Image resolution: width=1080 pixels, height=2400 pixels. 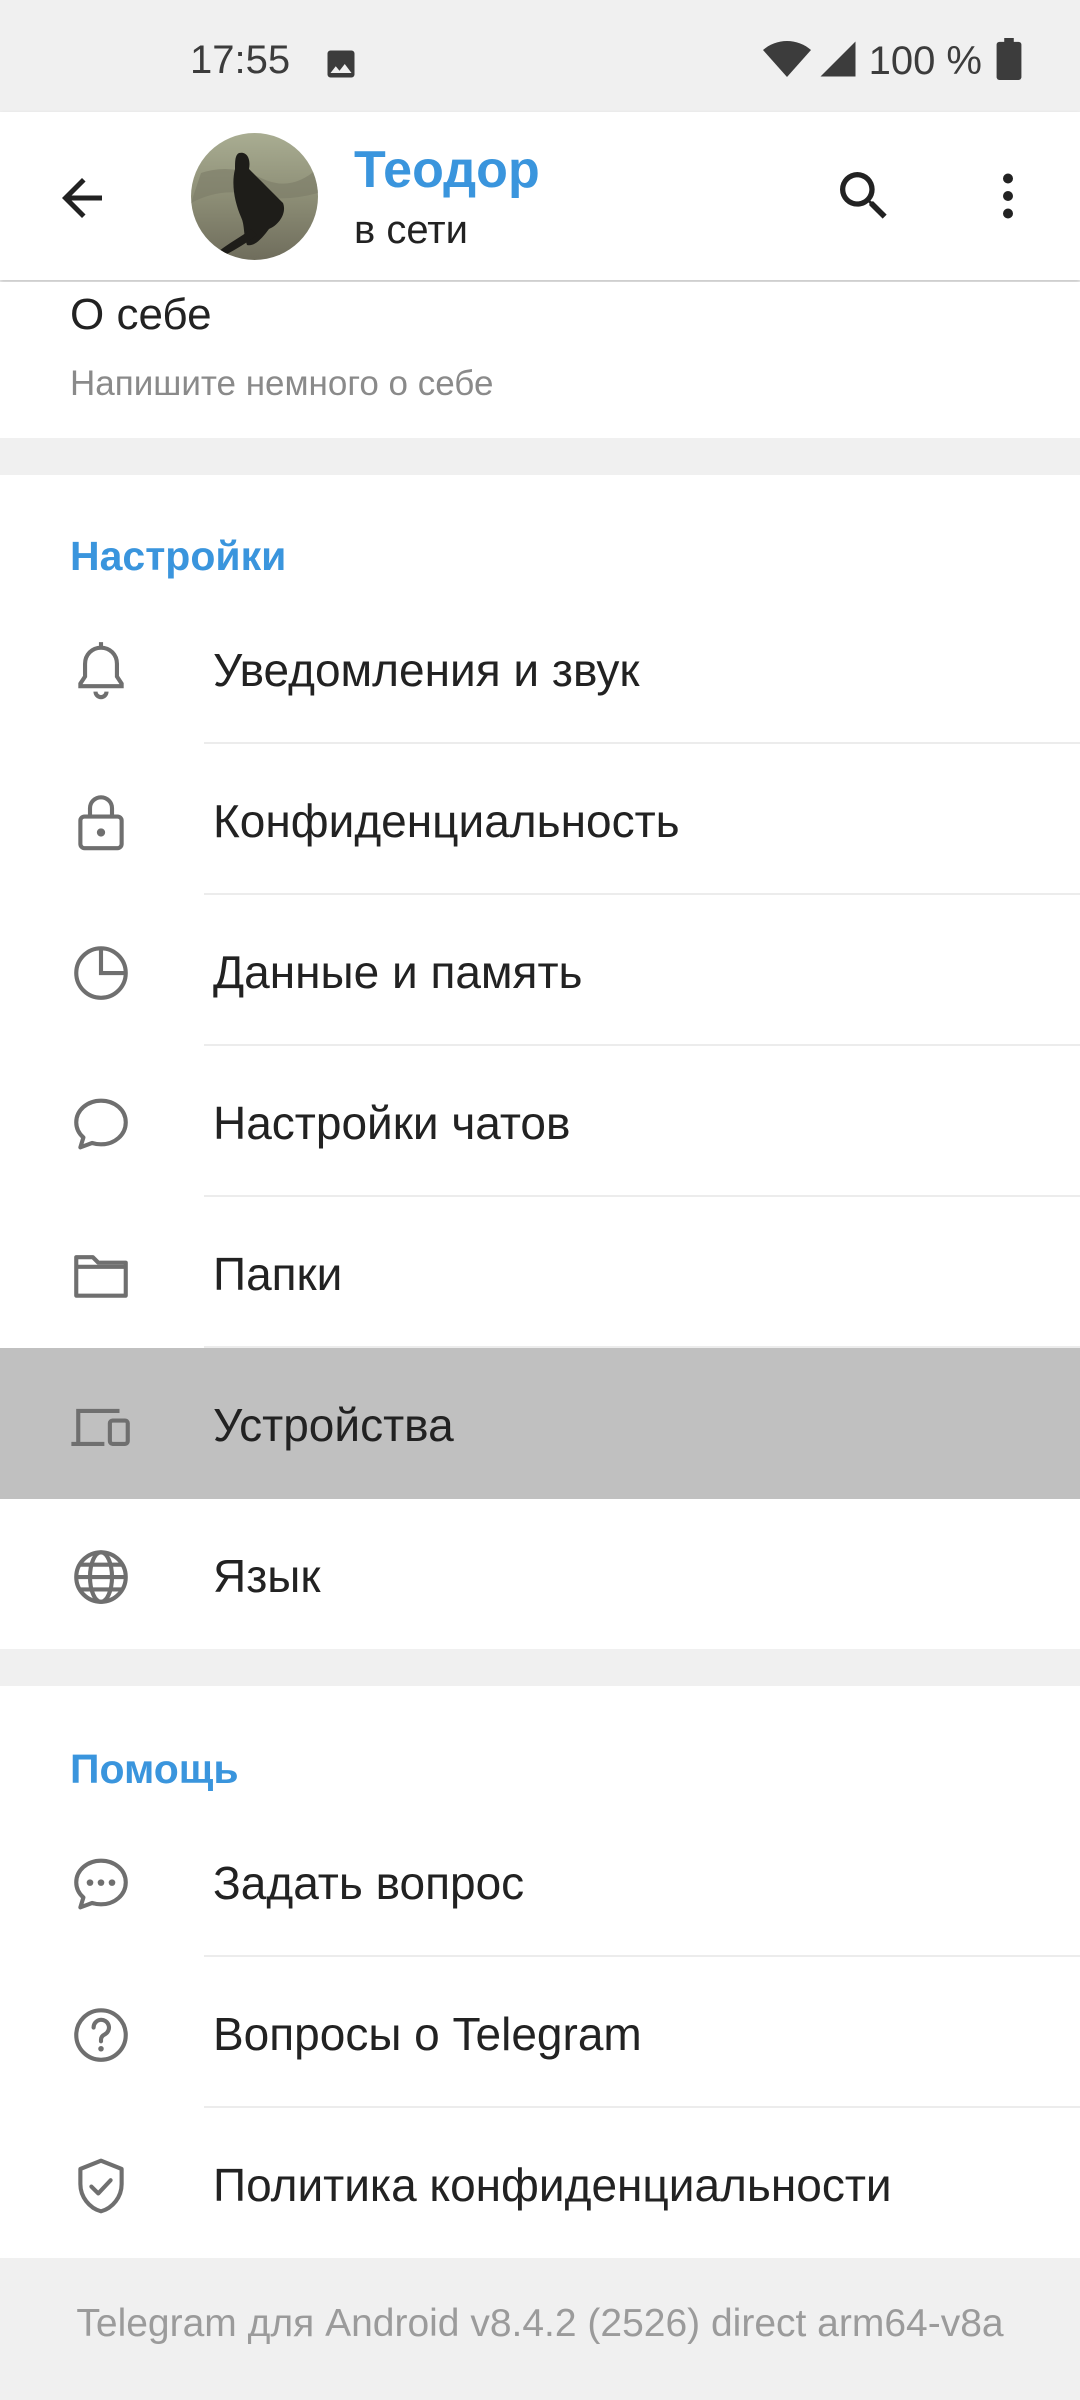 What do you see at coordinates (154, 1769) in the screenshot?
I see `section-header-help: Помощь` at bounding box center [154, 1769].